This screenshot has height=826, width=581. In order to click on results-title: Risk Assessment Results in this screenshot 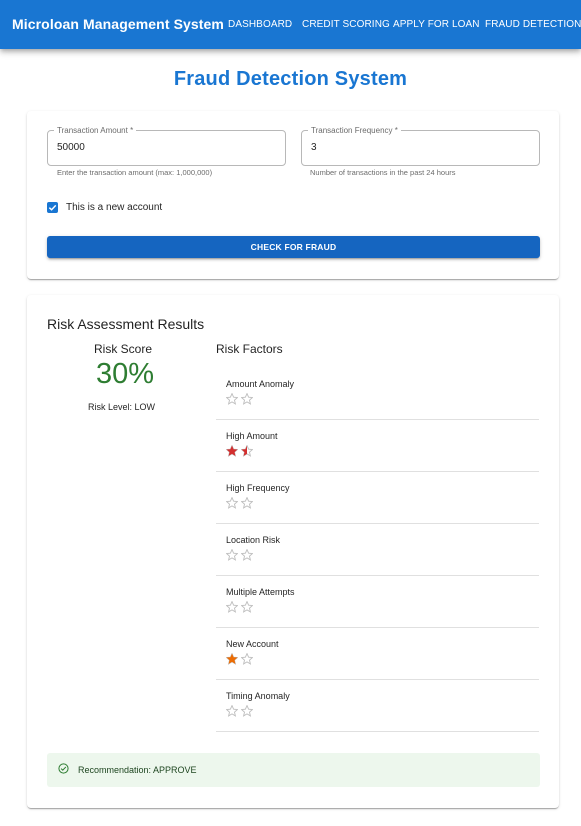, I will do `click(126, 324)`.